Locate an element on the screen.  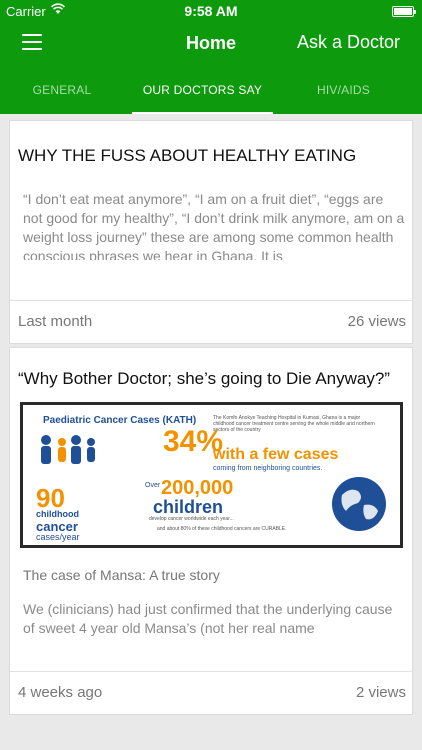
globe-icon is located at coordinates (359, 504).